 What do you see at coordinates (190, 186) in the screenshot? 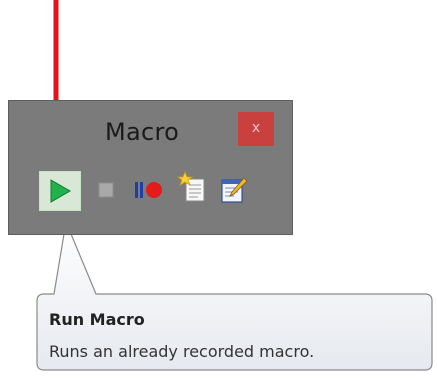
I see `new-document-icon` at bounding box center [190, 186].